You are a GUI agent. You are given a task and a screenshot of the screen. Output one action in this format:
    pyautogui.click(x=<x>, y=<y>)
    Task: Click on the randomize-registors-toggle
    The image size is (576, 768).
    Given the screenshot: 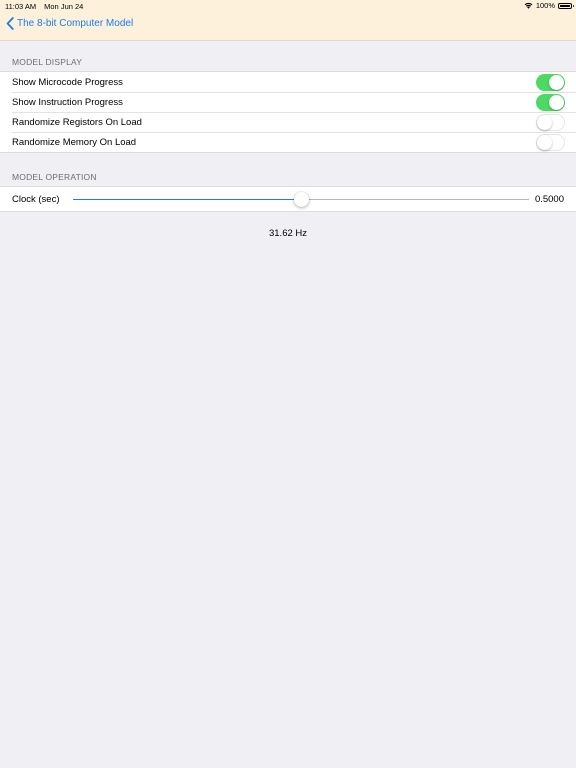 What is the action you would take?
    pyautogui.click(x=550, y=122)
    